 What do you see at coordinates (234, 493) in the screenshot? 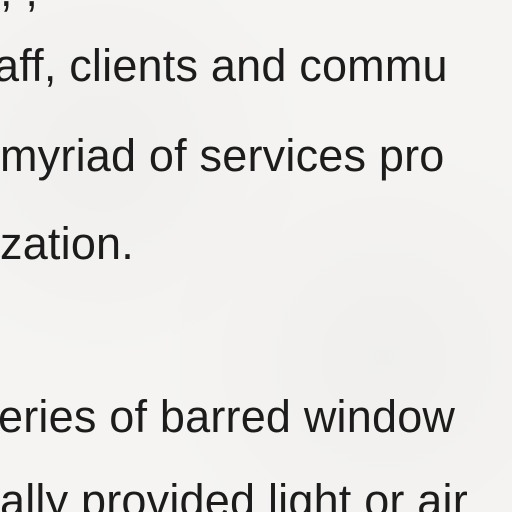
I see `text-line-light-or-air: ally provided light or air` at bounding box center [234, 493].